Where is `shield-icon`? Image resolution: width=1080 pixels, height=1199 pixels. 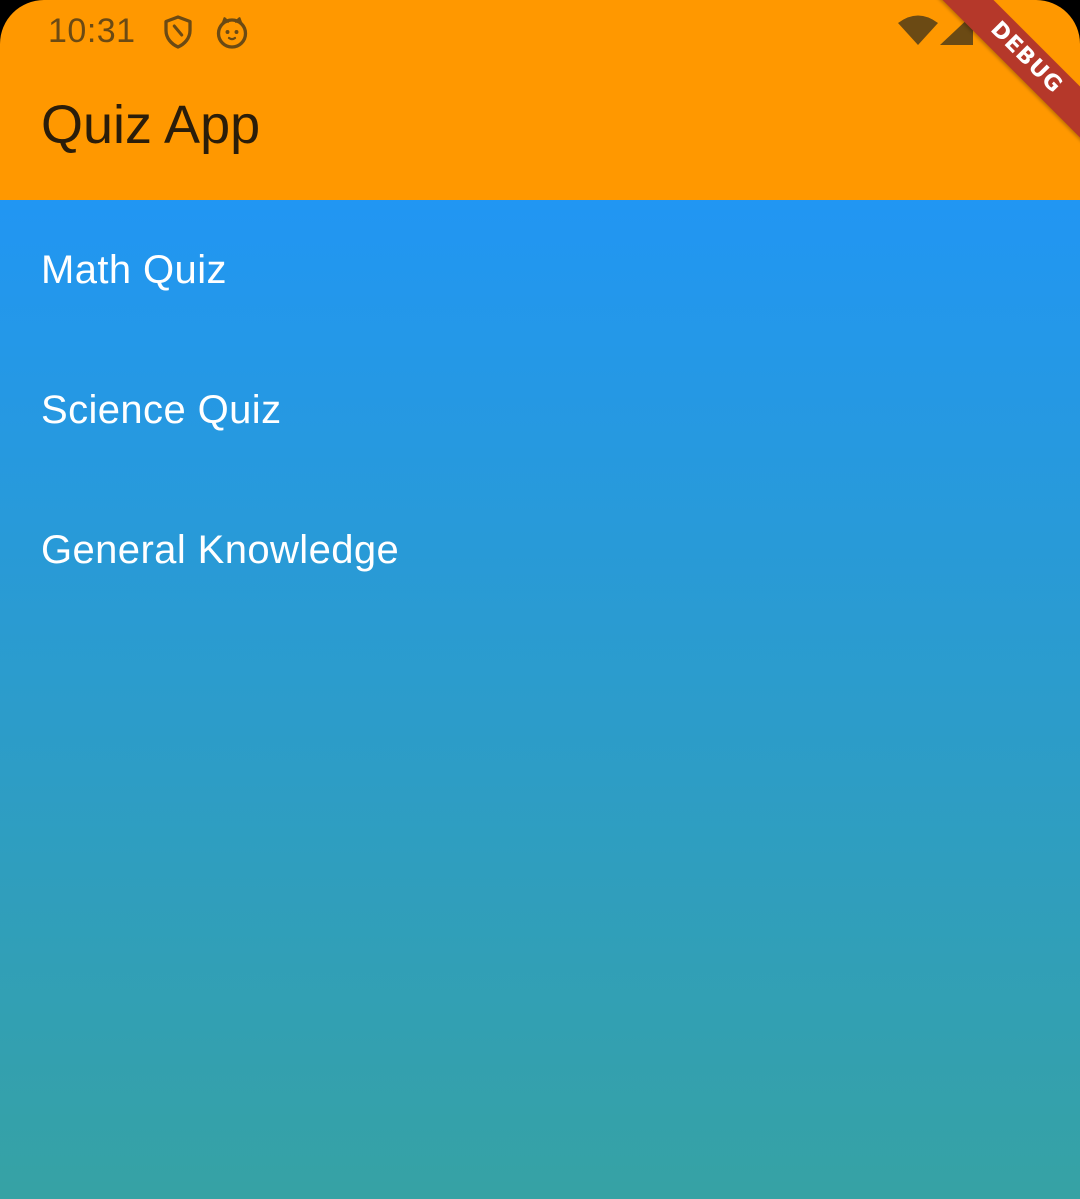
shield-icon is located at coordinates (178, 34).